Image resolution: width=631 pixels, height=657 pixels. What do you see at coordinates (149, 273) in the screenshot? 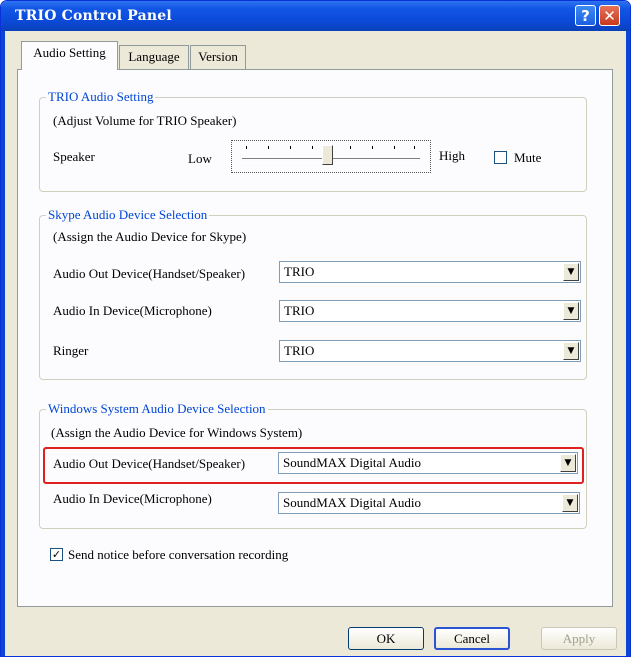
I see `skype-out-label: Audio Out Device(Handset/Speaker)` at bounding box center [149, 273].